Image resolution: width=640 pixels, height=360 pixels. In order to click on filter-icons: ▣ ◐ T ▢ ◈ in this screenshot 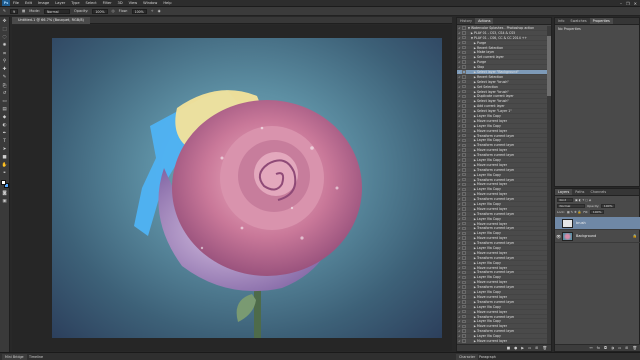, I will do `click(583, 200)`.